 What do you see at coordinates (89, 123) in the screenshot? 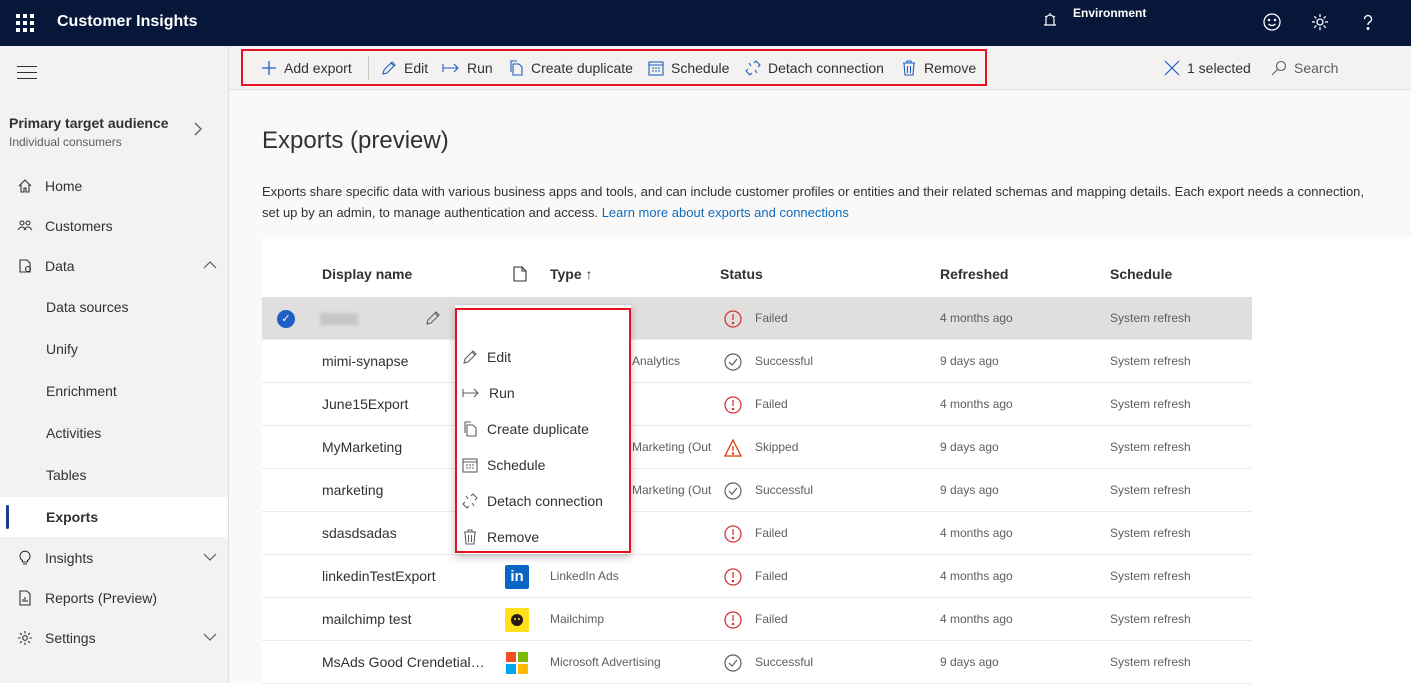
I see `audience-title: Primary target audience` at bounding box center [89, 123].